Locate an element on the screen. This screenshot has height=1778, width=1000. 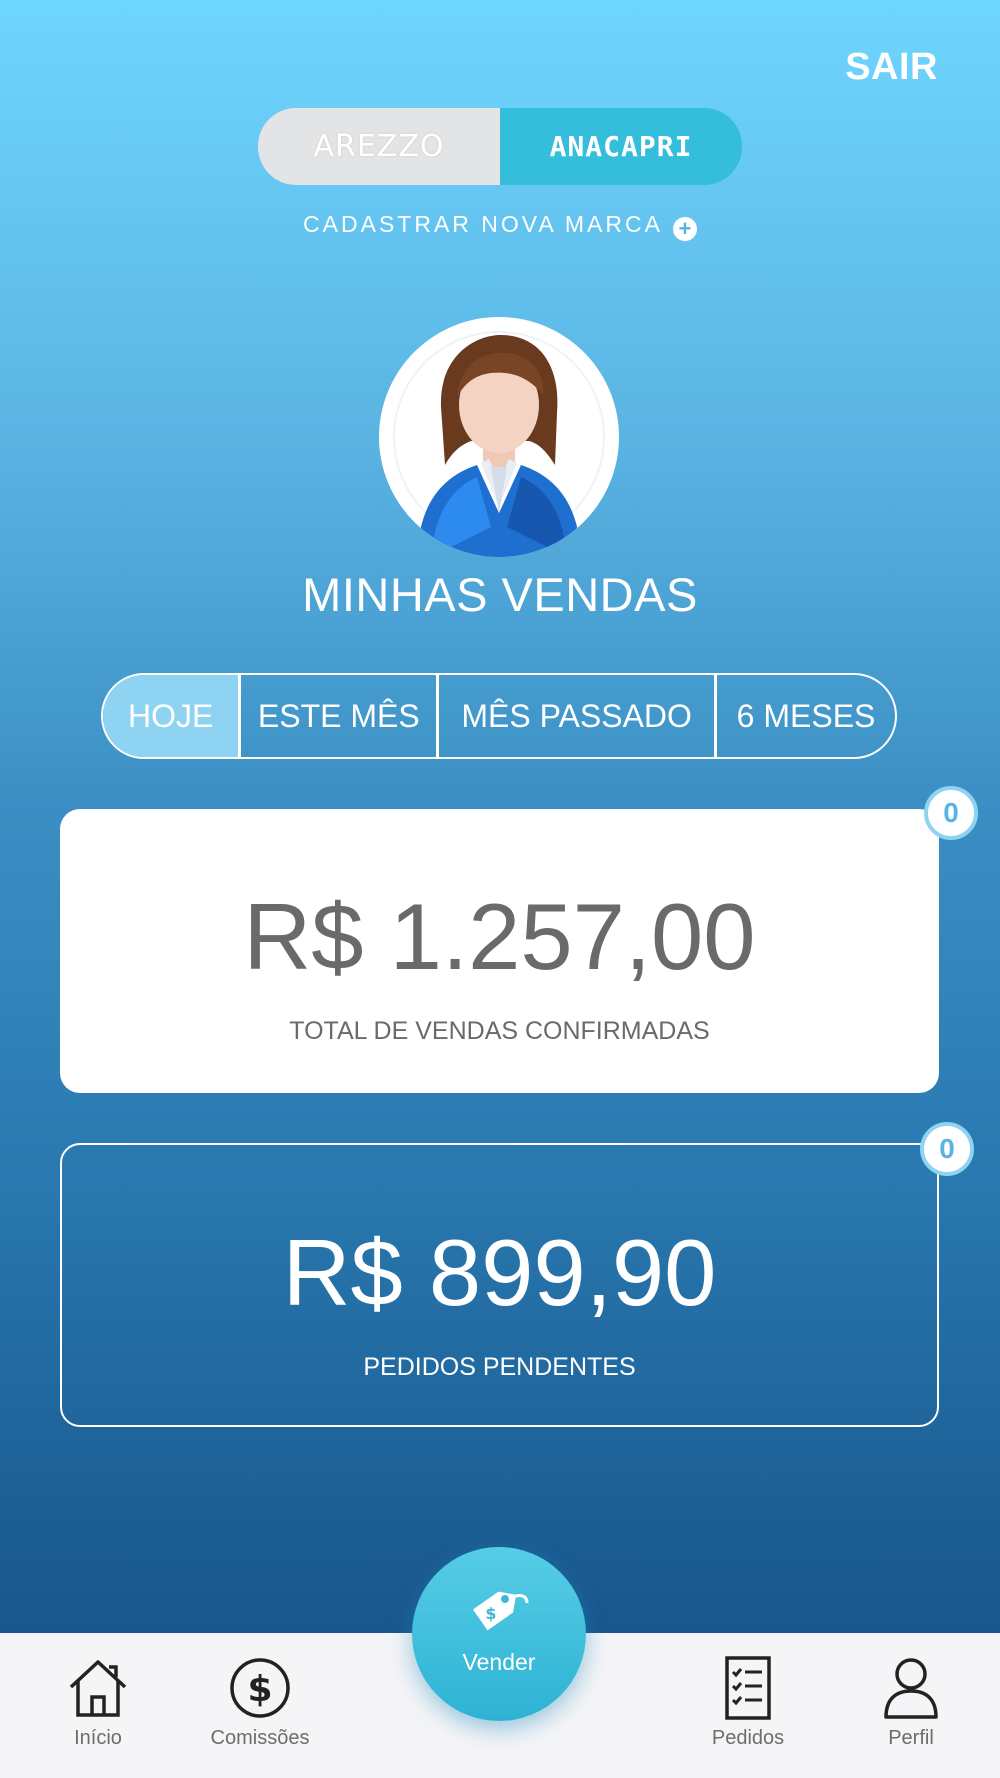
nav-inicio: Início is located at coordinates (98, 1702).